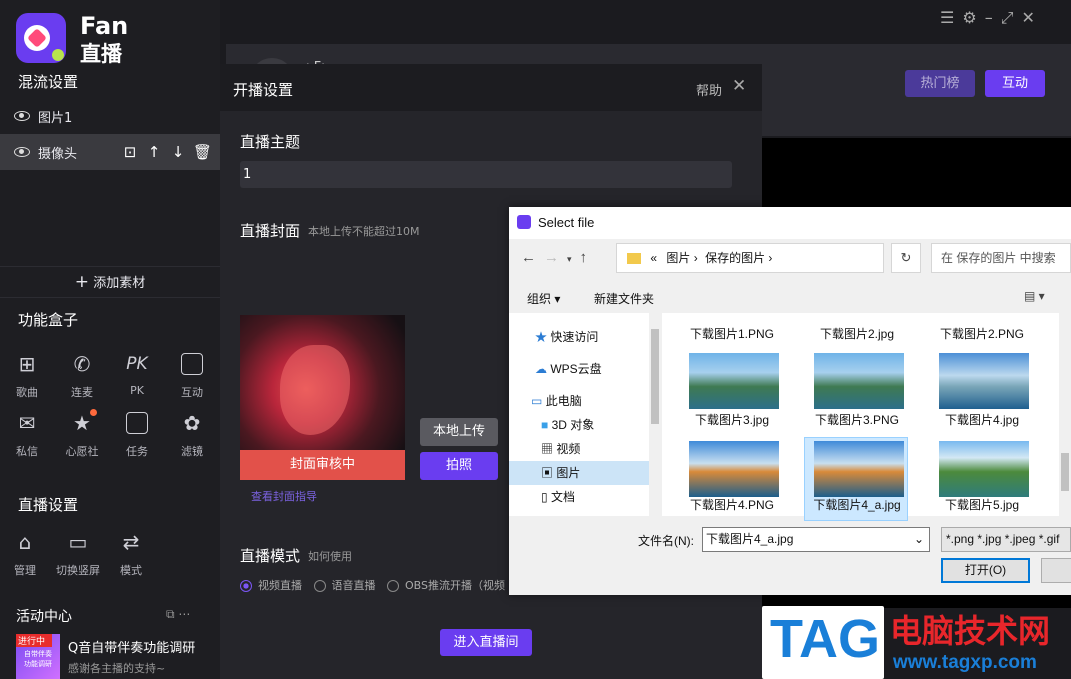 This screenshot has width=1071, height=679. Describe the element at coordinates (82, 434) in the screenshot. I see `func-wish: ★ 心愿社` at that location.